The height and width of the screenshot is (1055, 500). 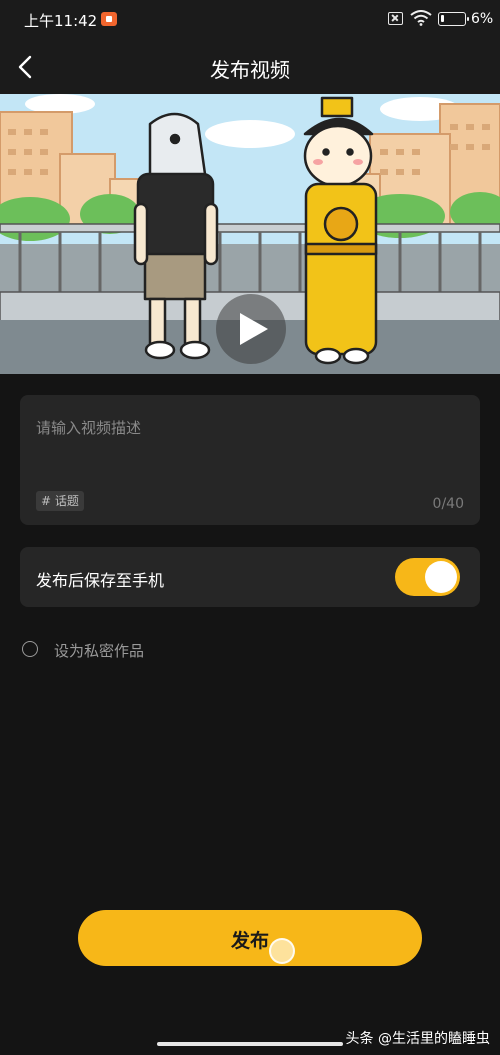 What do you see at coordinates (250, 577) in the screenshot?
I see `save-to-phone-row: 发布后保存至手机` at bounding box center [250, 577].